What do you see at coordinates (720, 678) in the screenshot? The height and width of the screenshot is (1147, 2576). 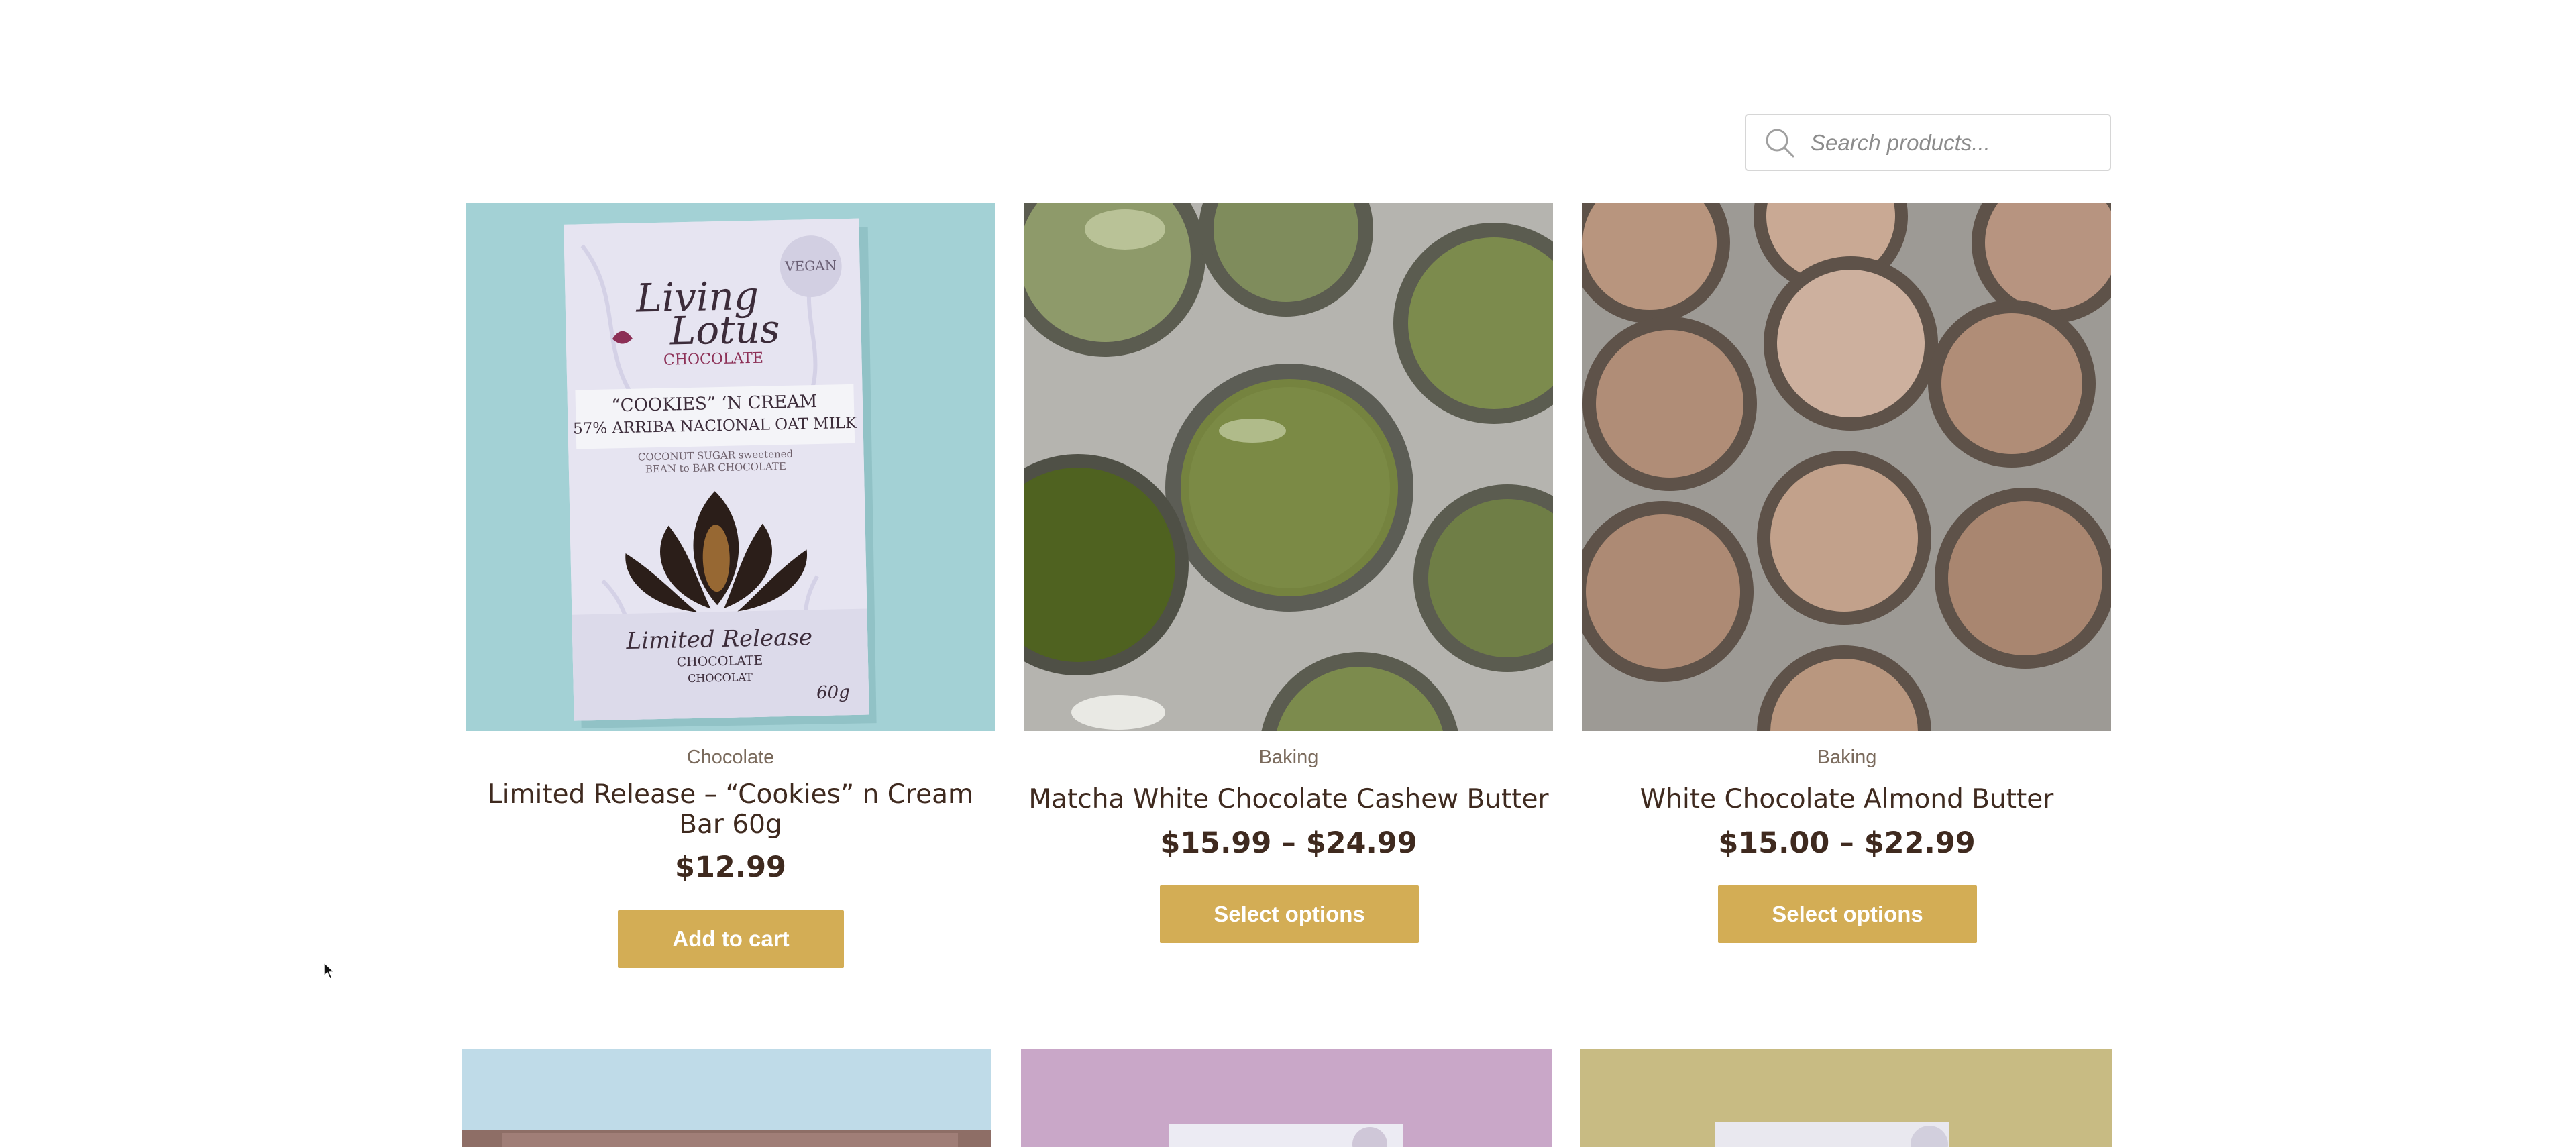 I see `svg-text: CHOCOLAT` at bounding box center [720, 678].